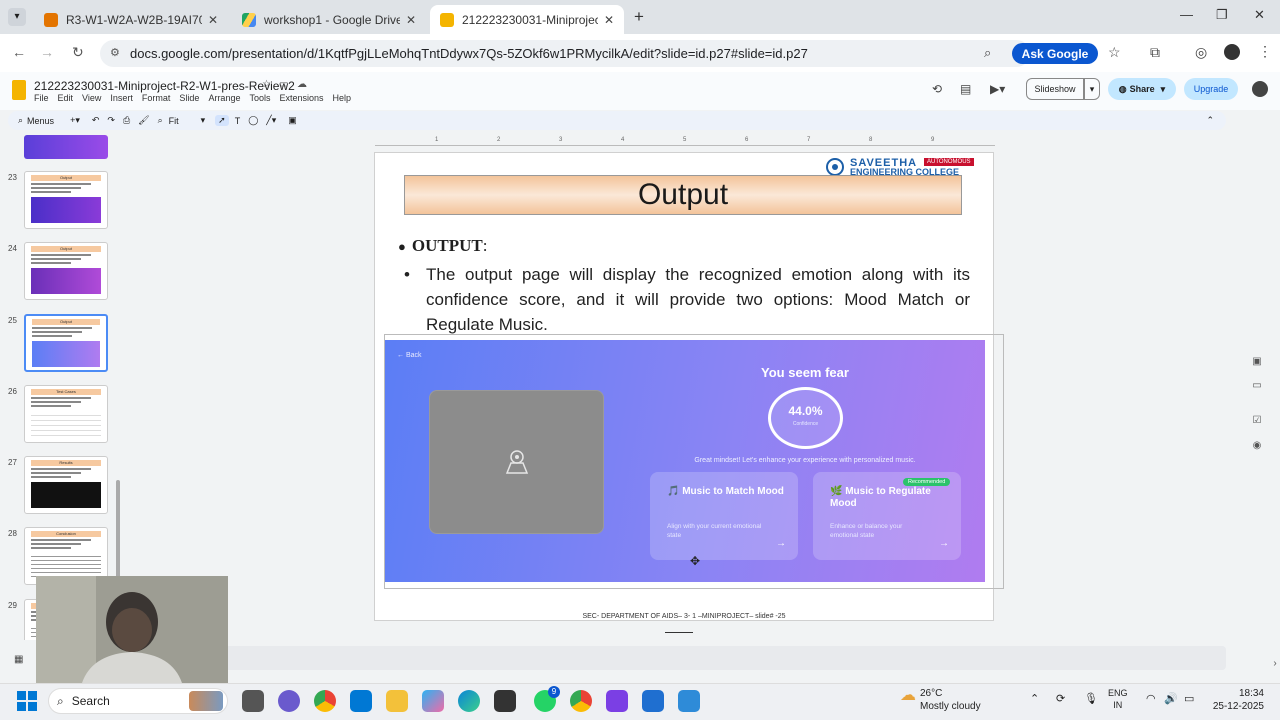 This screenshot has height=720, width=1280. I want to click on reload-icon: ↻, so click(78, 52).